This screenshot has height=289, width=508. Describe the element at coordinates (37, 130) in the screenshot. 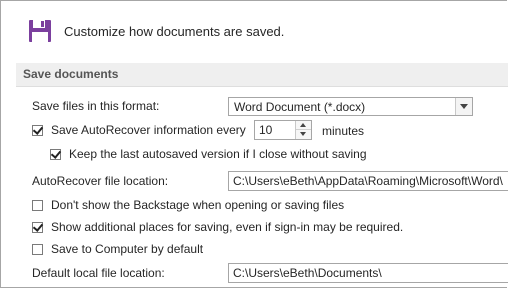

I see `autorecover-checkbox` at that location.